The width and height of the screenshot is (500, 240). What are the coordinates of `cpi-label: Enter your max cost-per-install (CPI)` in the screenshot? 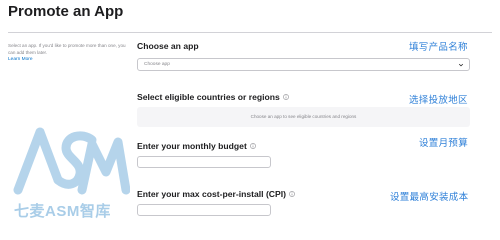 It's located at (216, 194).